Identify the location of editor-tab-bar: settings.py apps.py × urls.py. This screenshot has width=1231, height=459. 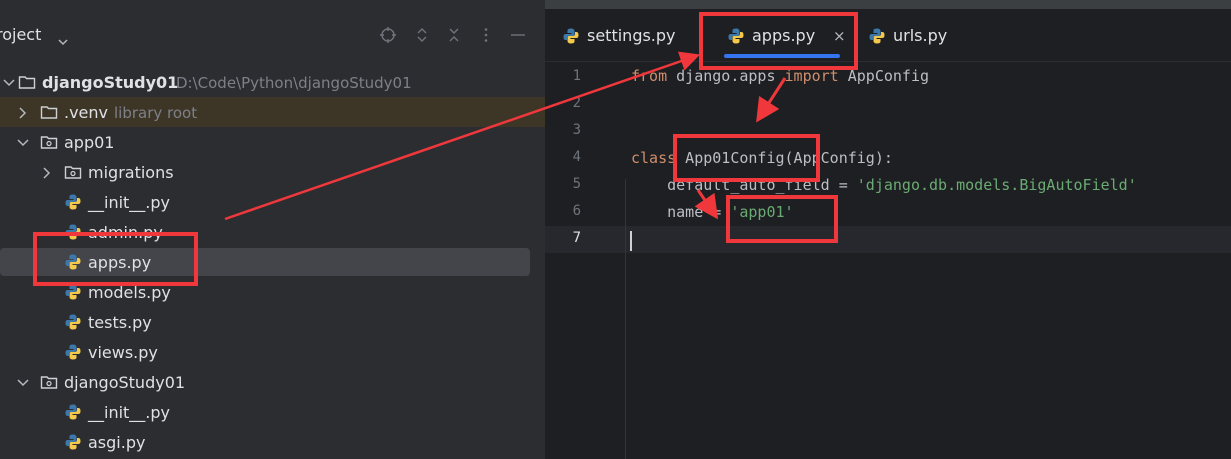
(888, 35).